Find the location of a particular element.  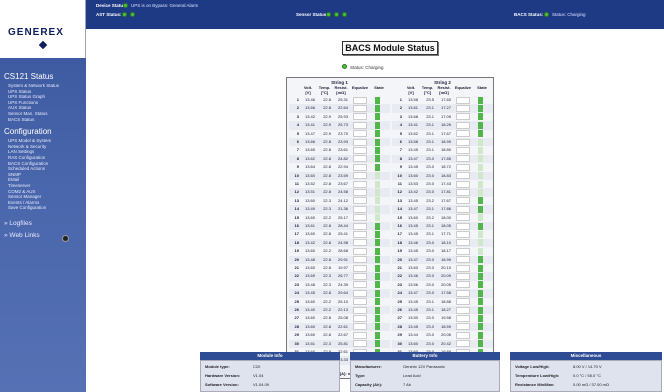

sidebar-item: UPS Model & System is located at coordinates (29, 140).